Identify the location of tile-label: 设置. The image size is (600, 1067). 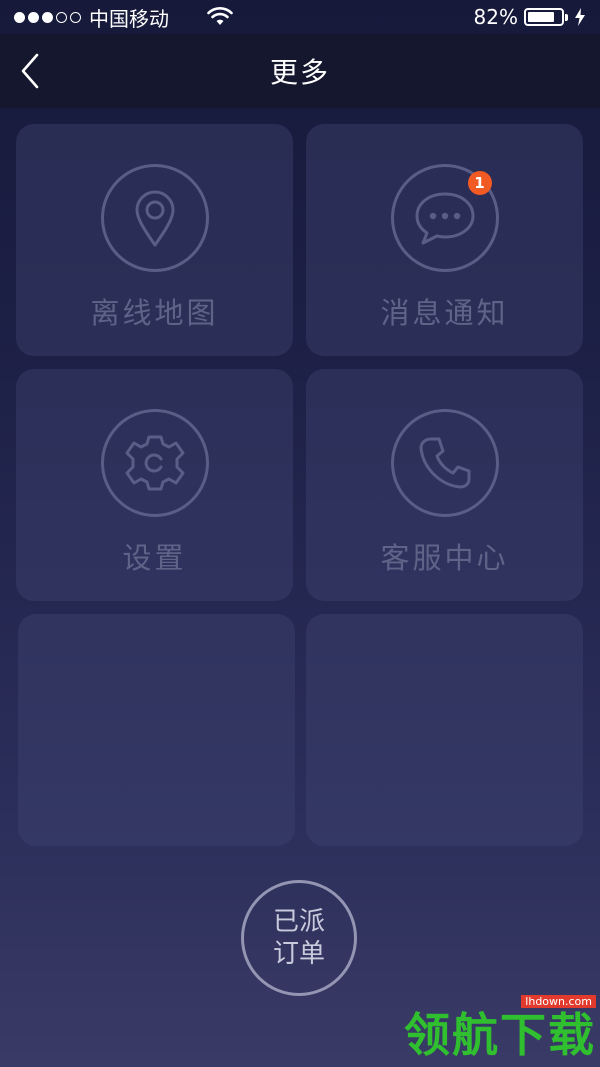
(154, 558).